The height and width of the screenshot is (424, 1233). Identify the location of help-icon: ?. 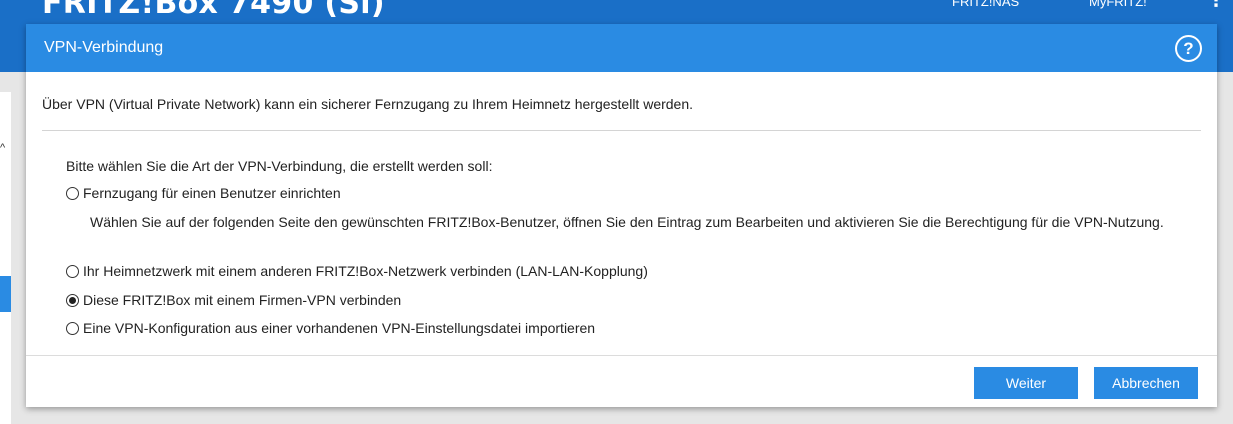
(1188, 48).